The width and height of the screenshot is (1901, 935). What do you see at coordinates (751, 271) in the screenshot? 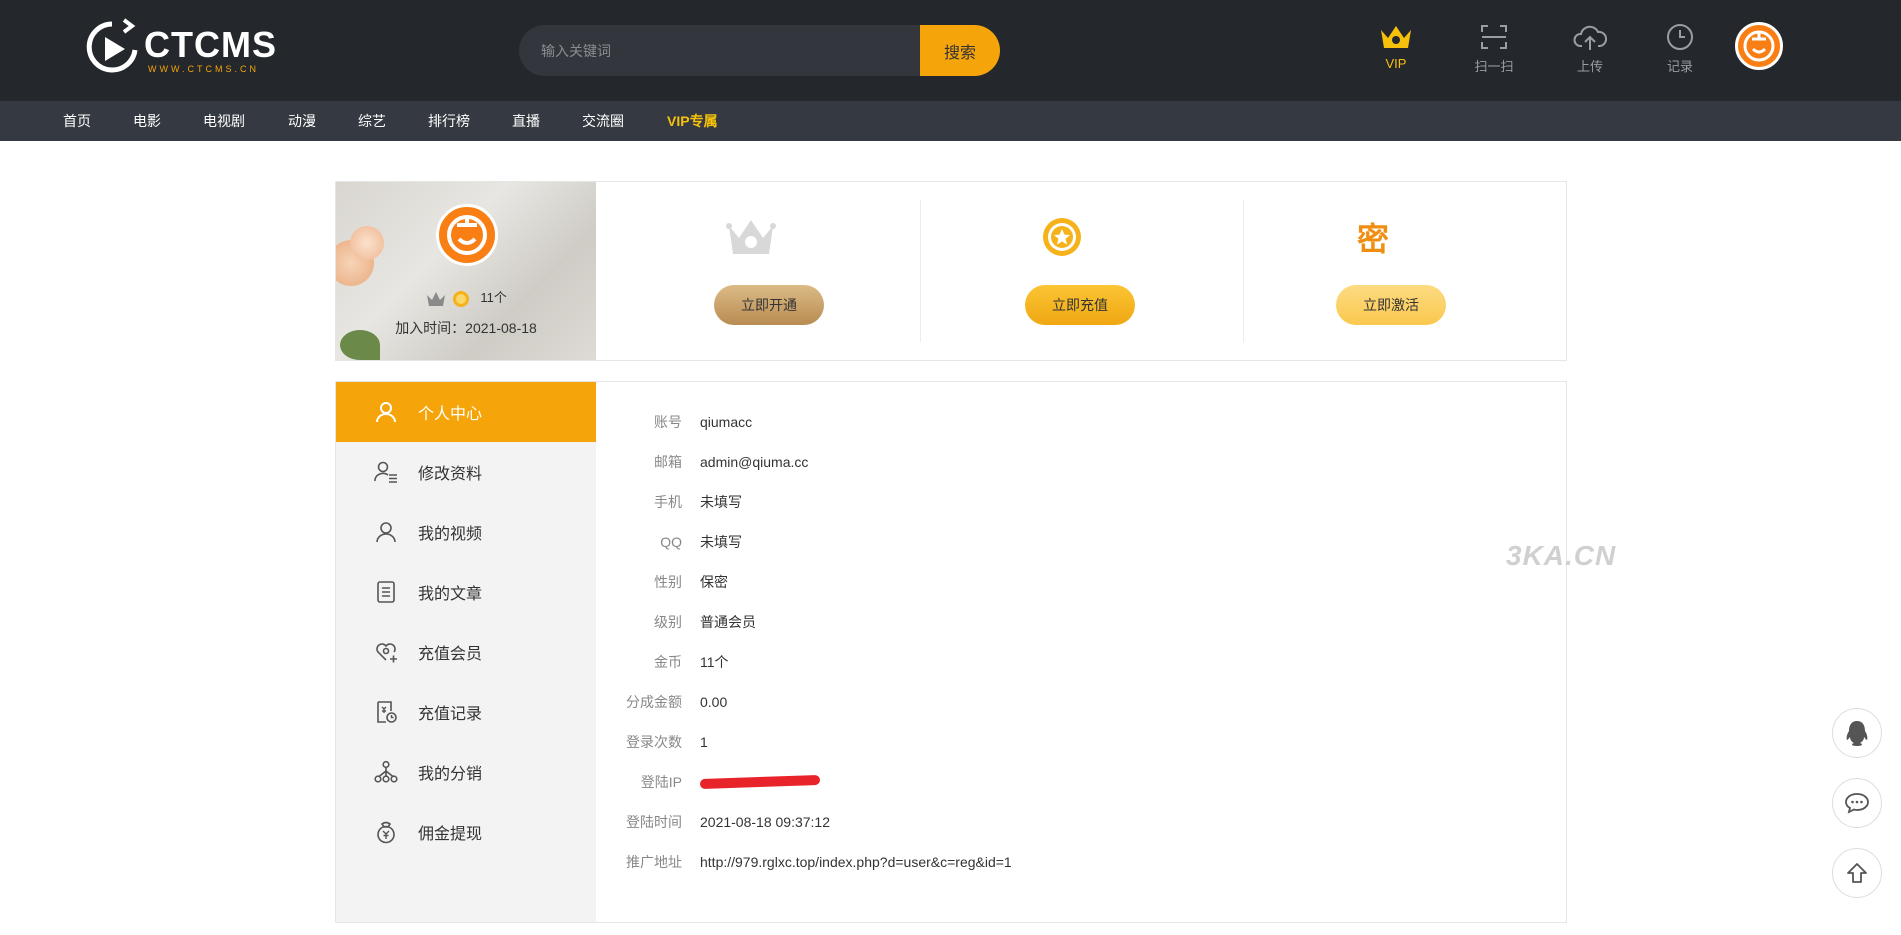
I see `promo-vip: 立即开通` at bounding box center [751, 271].